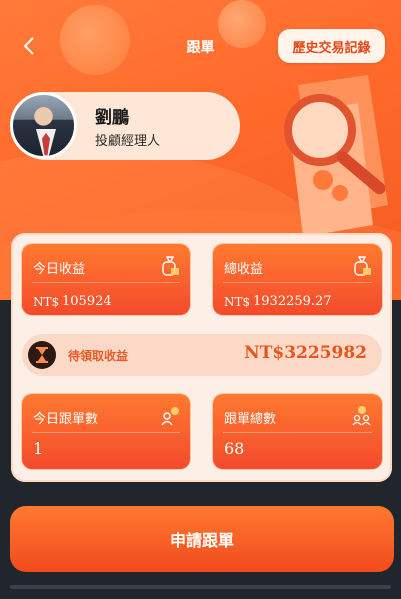 Image resolution: width=401 pixels, height=599 pixels. What do you see at coordinates (66, 419) in the screenshot?
I see `today-orders-label: 今日跟單數` at bounding box center [66, 419].